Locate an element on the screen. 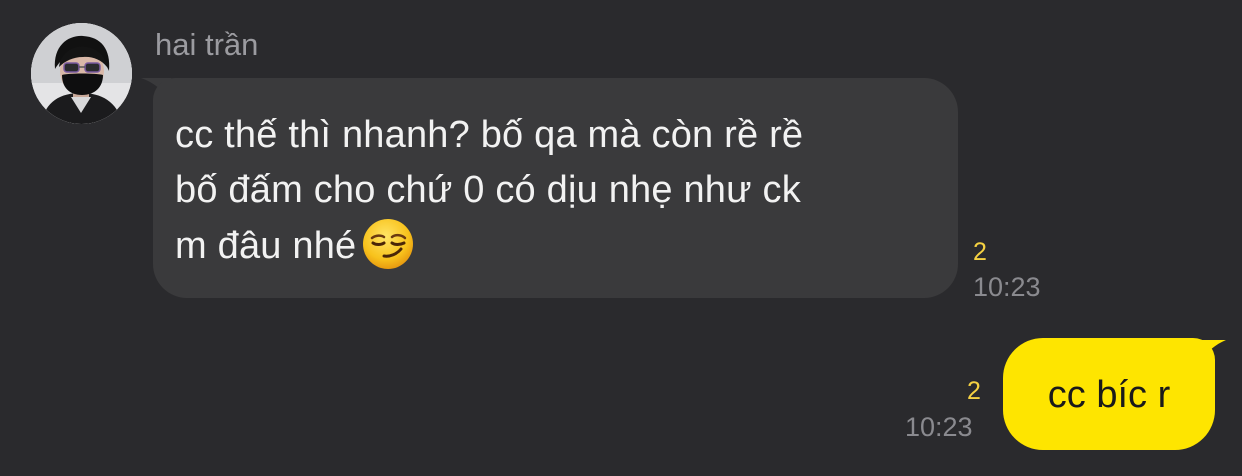 This screenshot has width=1242, height=476. user-avatar-icon is located at coordinates (81, 73).